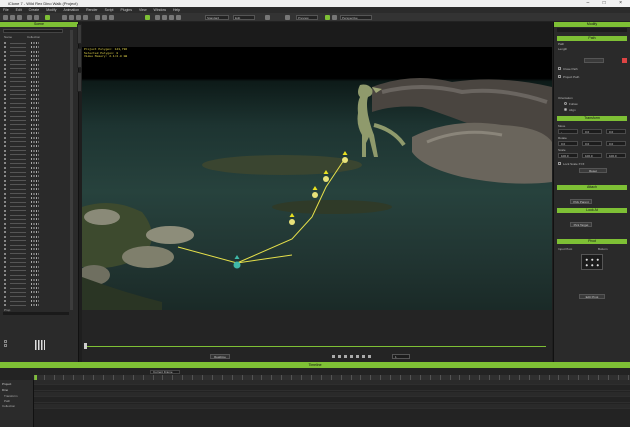  Describe the element at coordinates (339, 356) in the screenshot. I see `stop-icon` at that location.